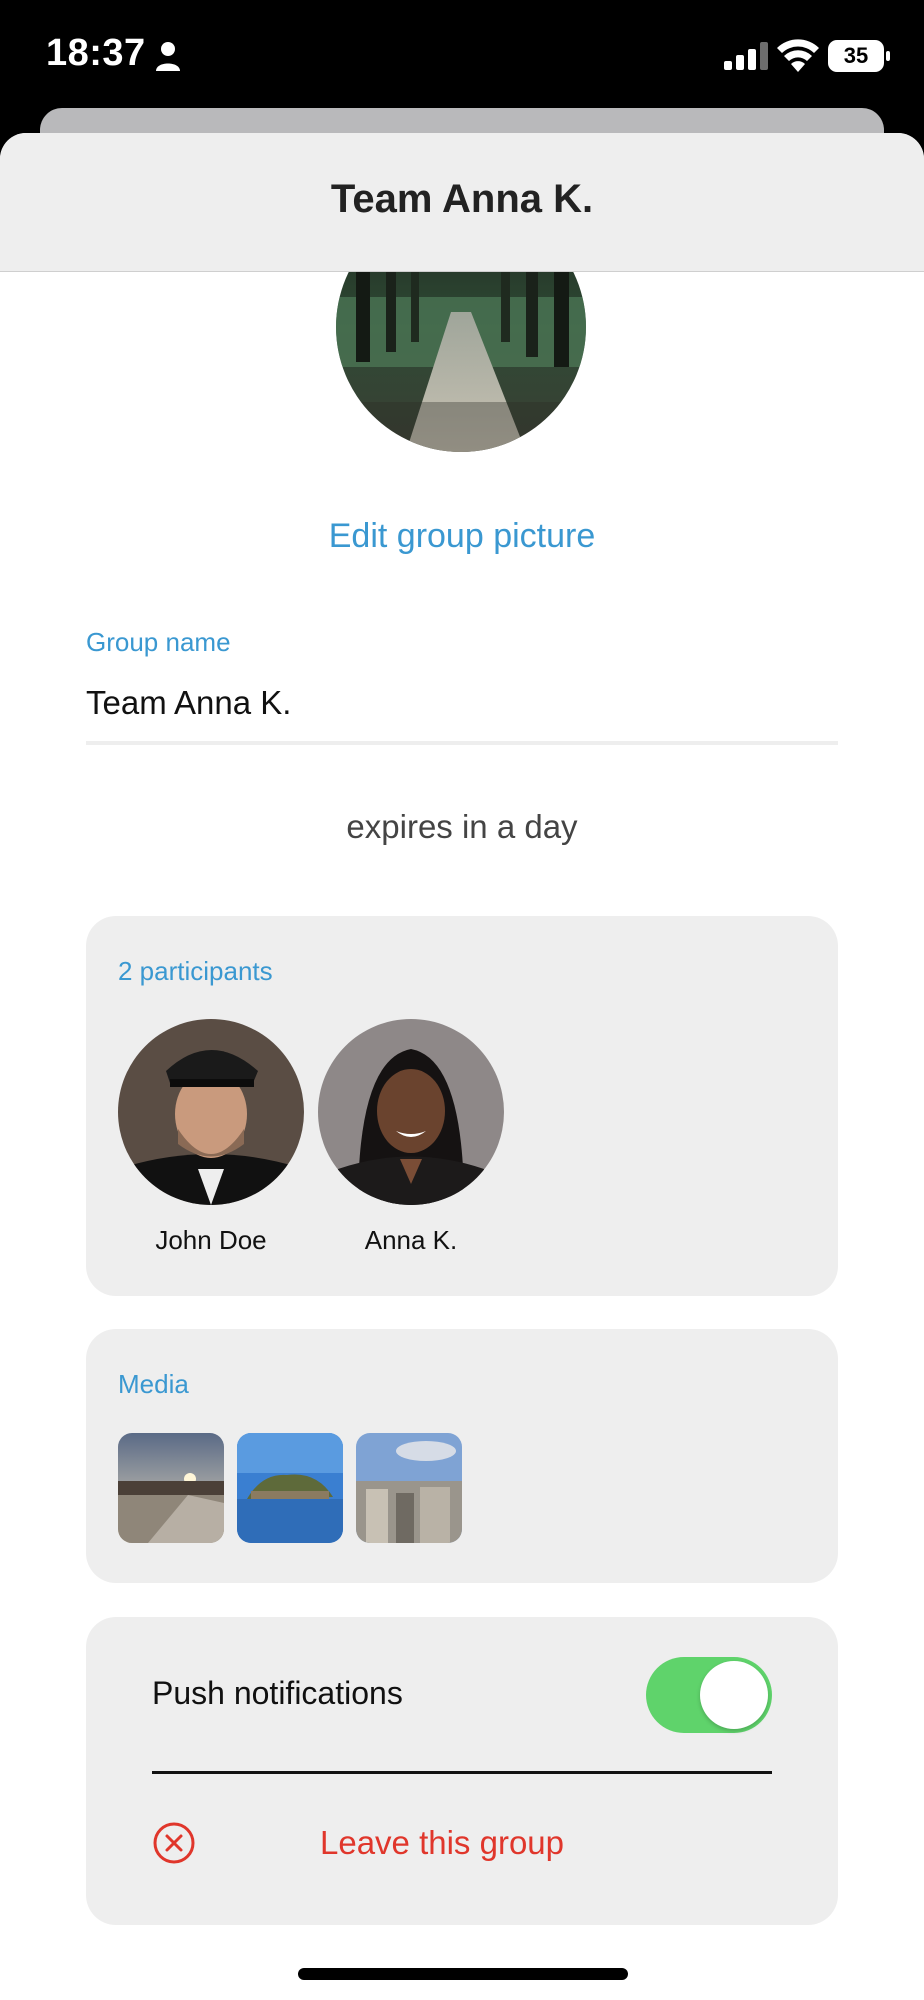 The height and width of the screenshot is (2000, 924). I want to click on sheet-header: Team Anna K., so click(462, 202).